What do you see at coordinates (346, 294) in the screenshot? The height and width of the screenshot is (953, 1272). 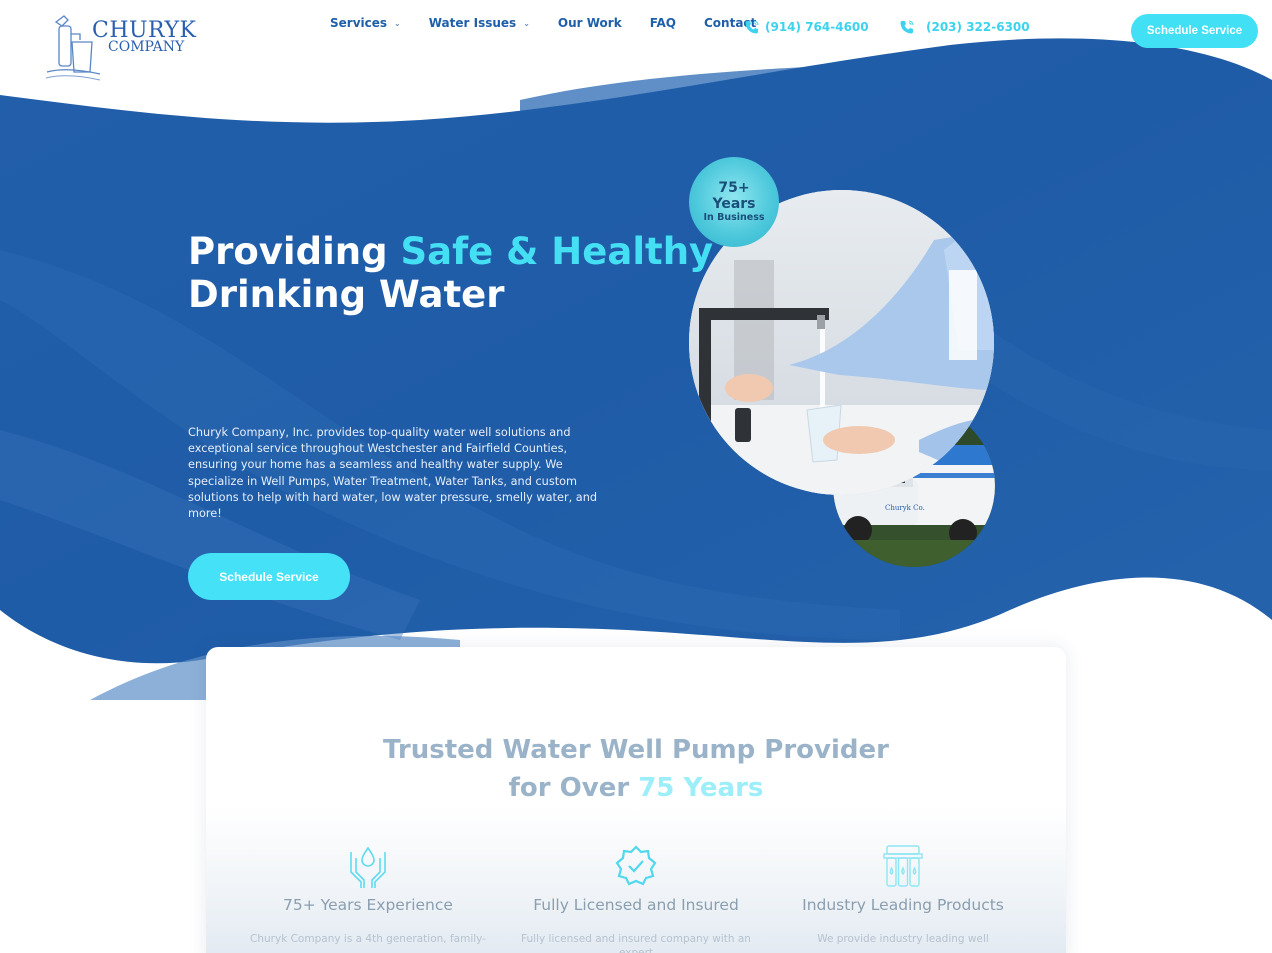 I see `hero-title-part2: Drinking Water` at bounding box center [346, 294].